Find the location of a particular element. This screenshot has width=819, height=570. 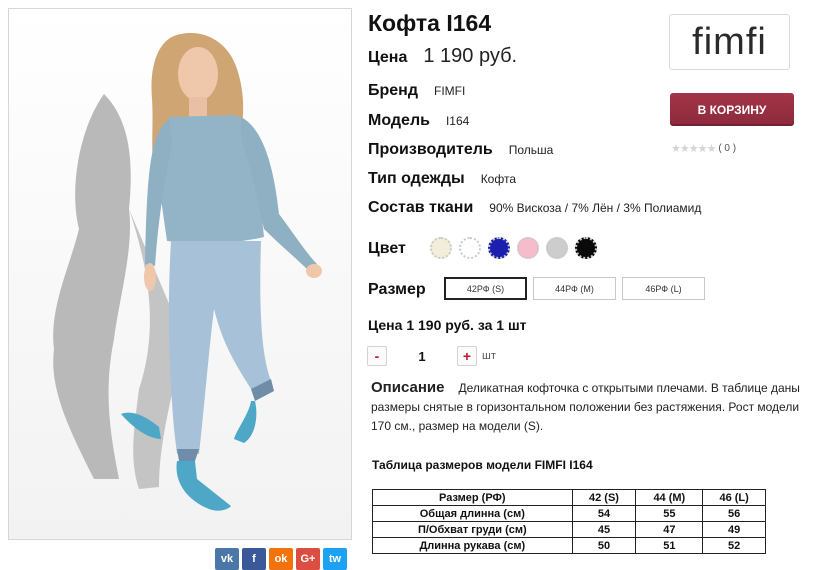

rating: ★★★★★ ( 0 ) is located at coordinates (703, 148).